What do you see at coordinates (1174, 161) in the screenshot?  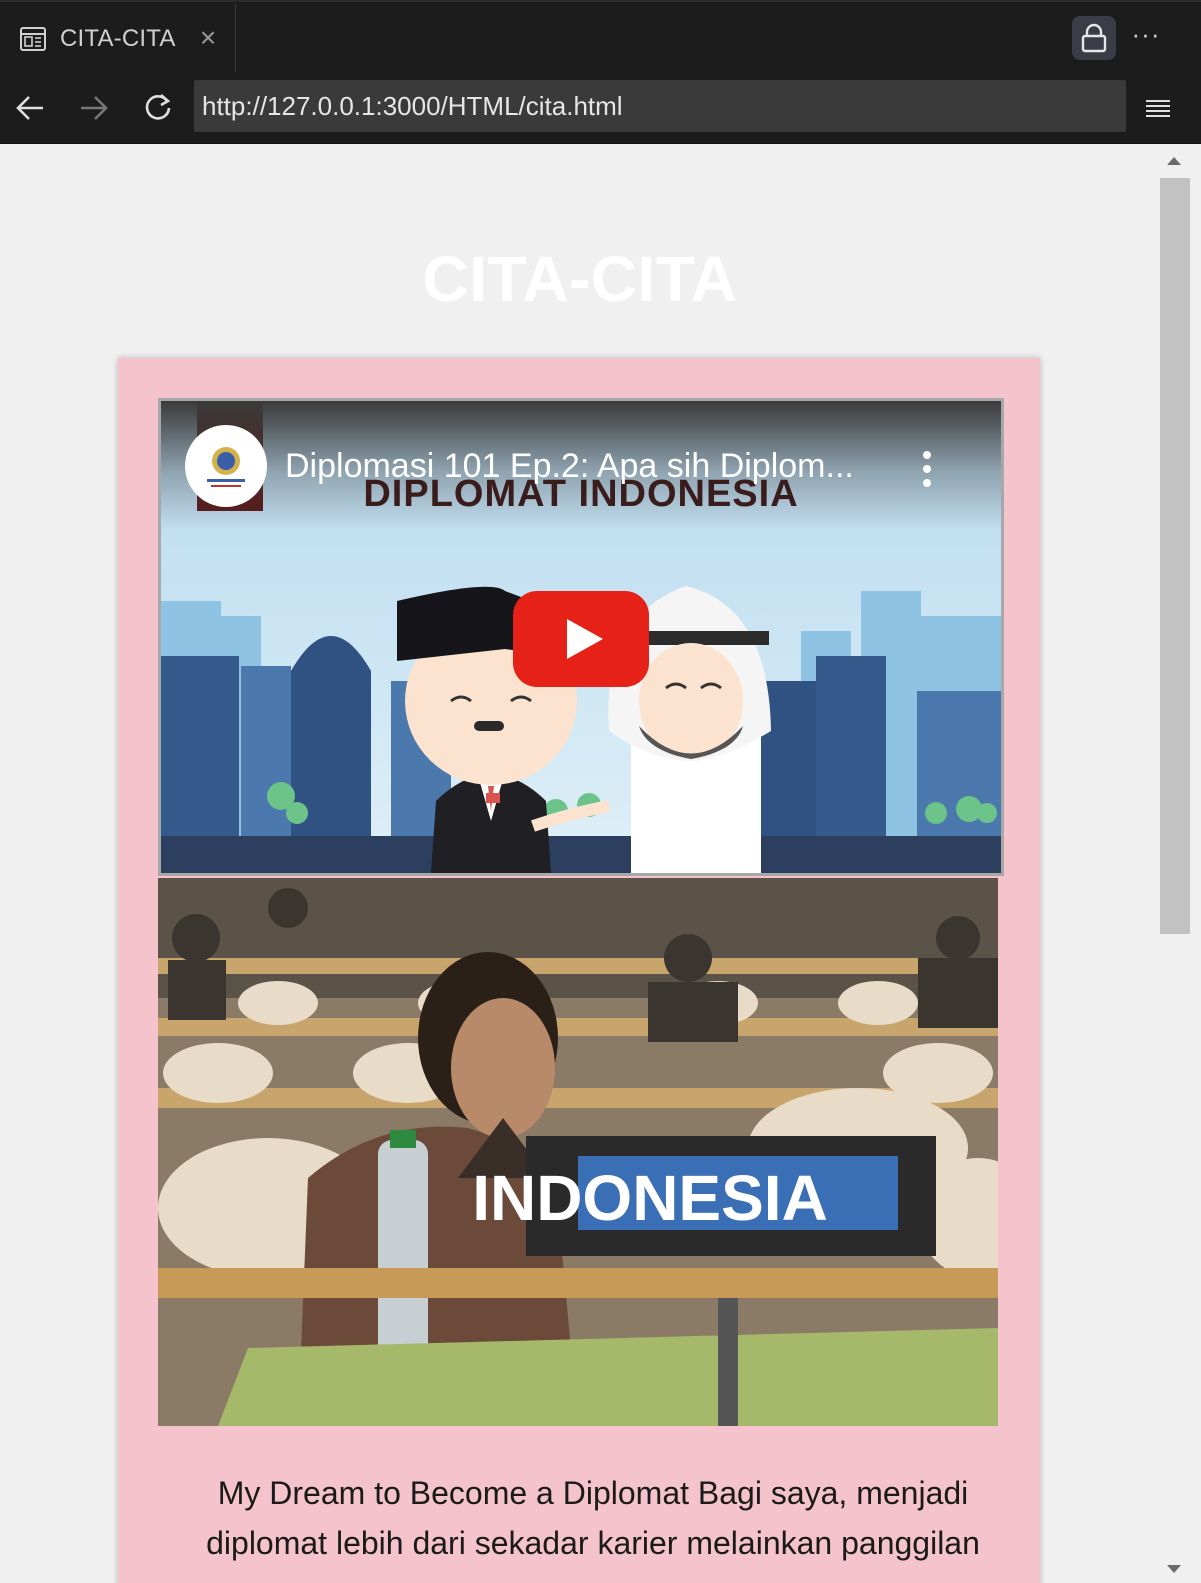 I see `scroll-up-icon` at bounding box center [1174, 161].